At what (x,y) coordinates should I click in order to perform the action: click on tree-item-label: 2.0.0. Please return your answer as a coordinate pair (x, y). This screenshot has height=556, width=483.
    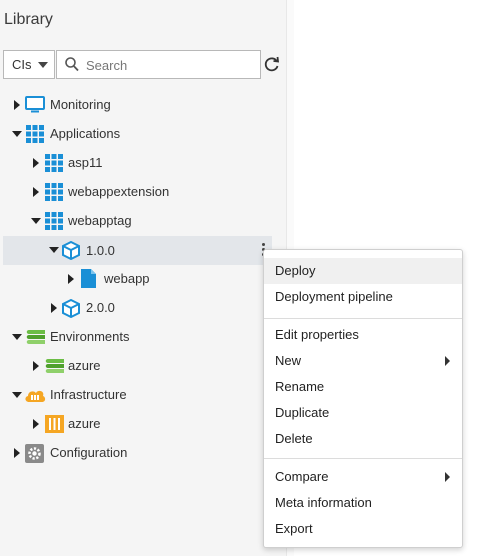
    Looking at the image, I should click on (100, 307).